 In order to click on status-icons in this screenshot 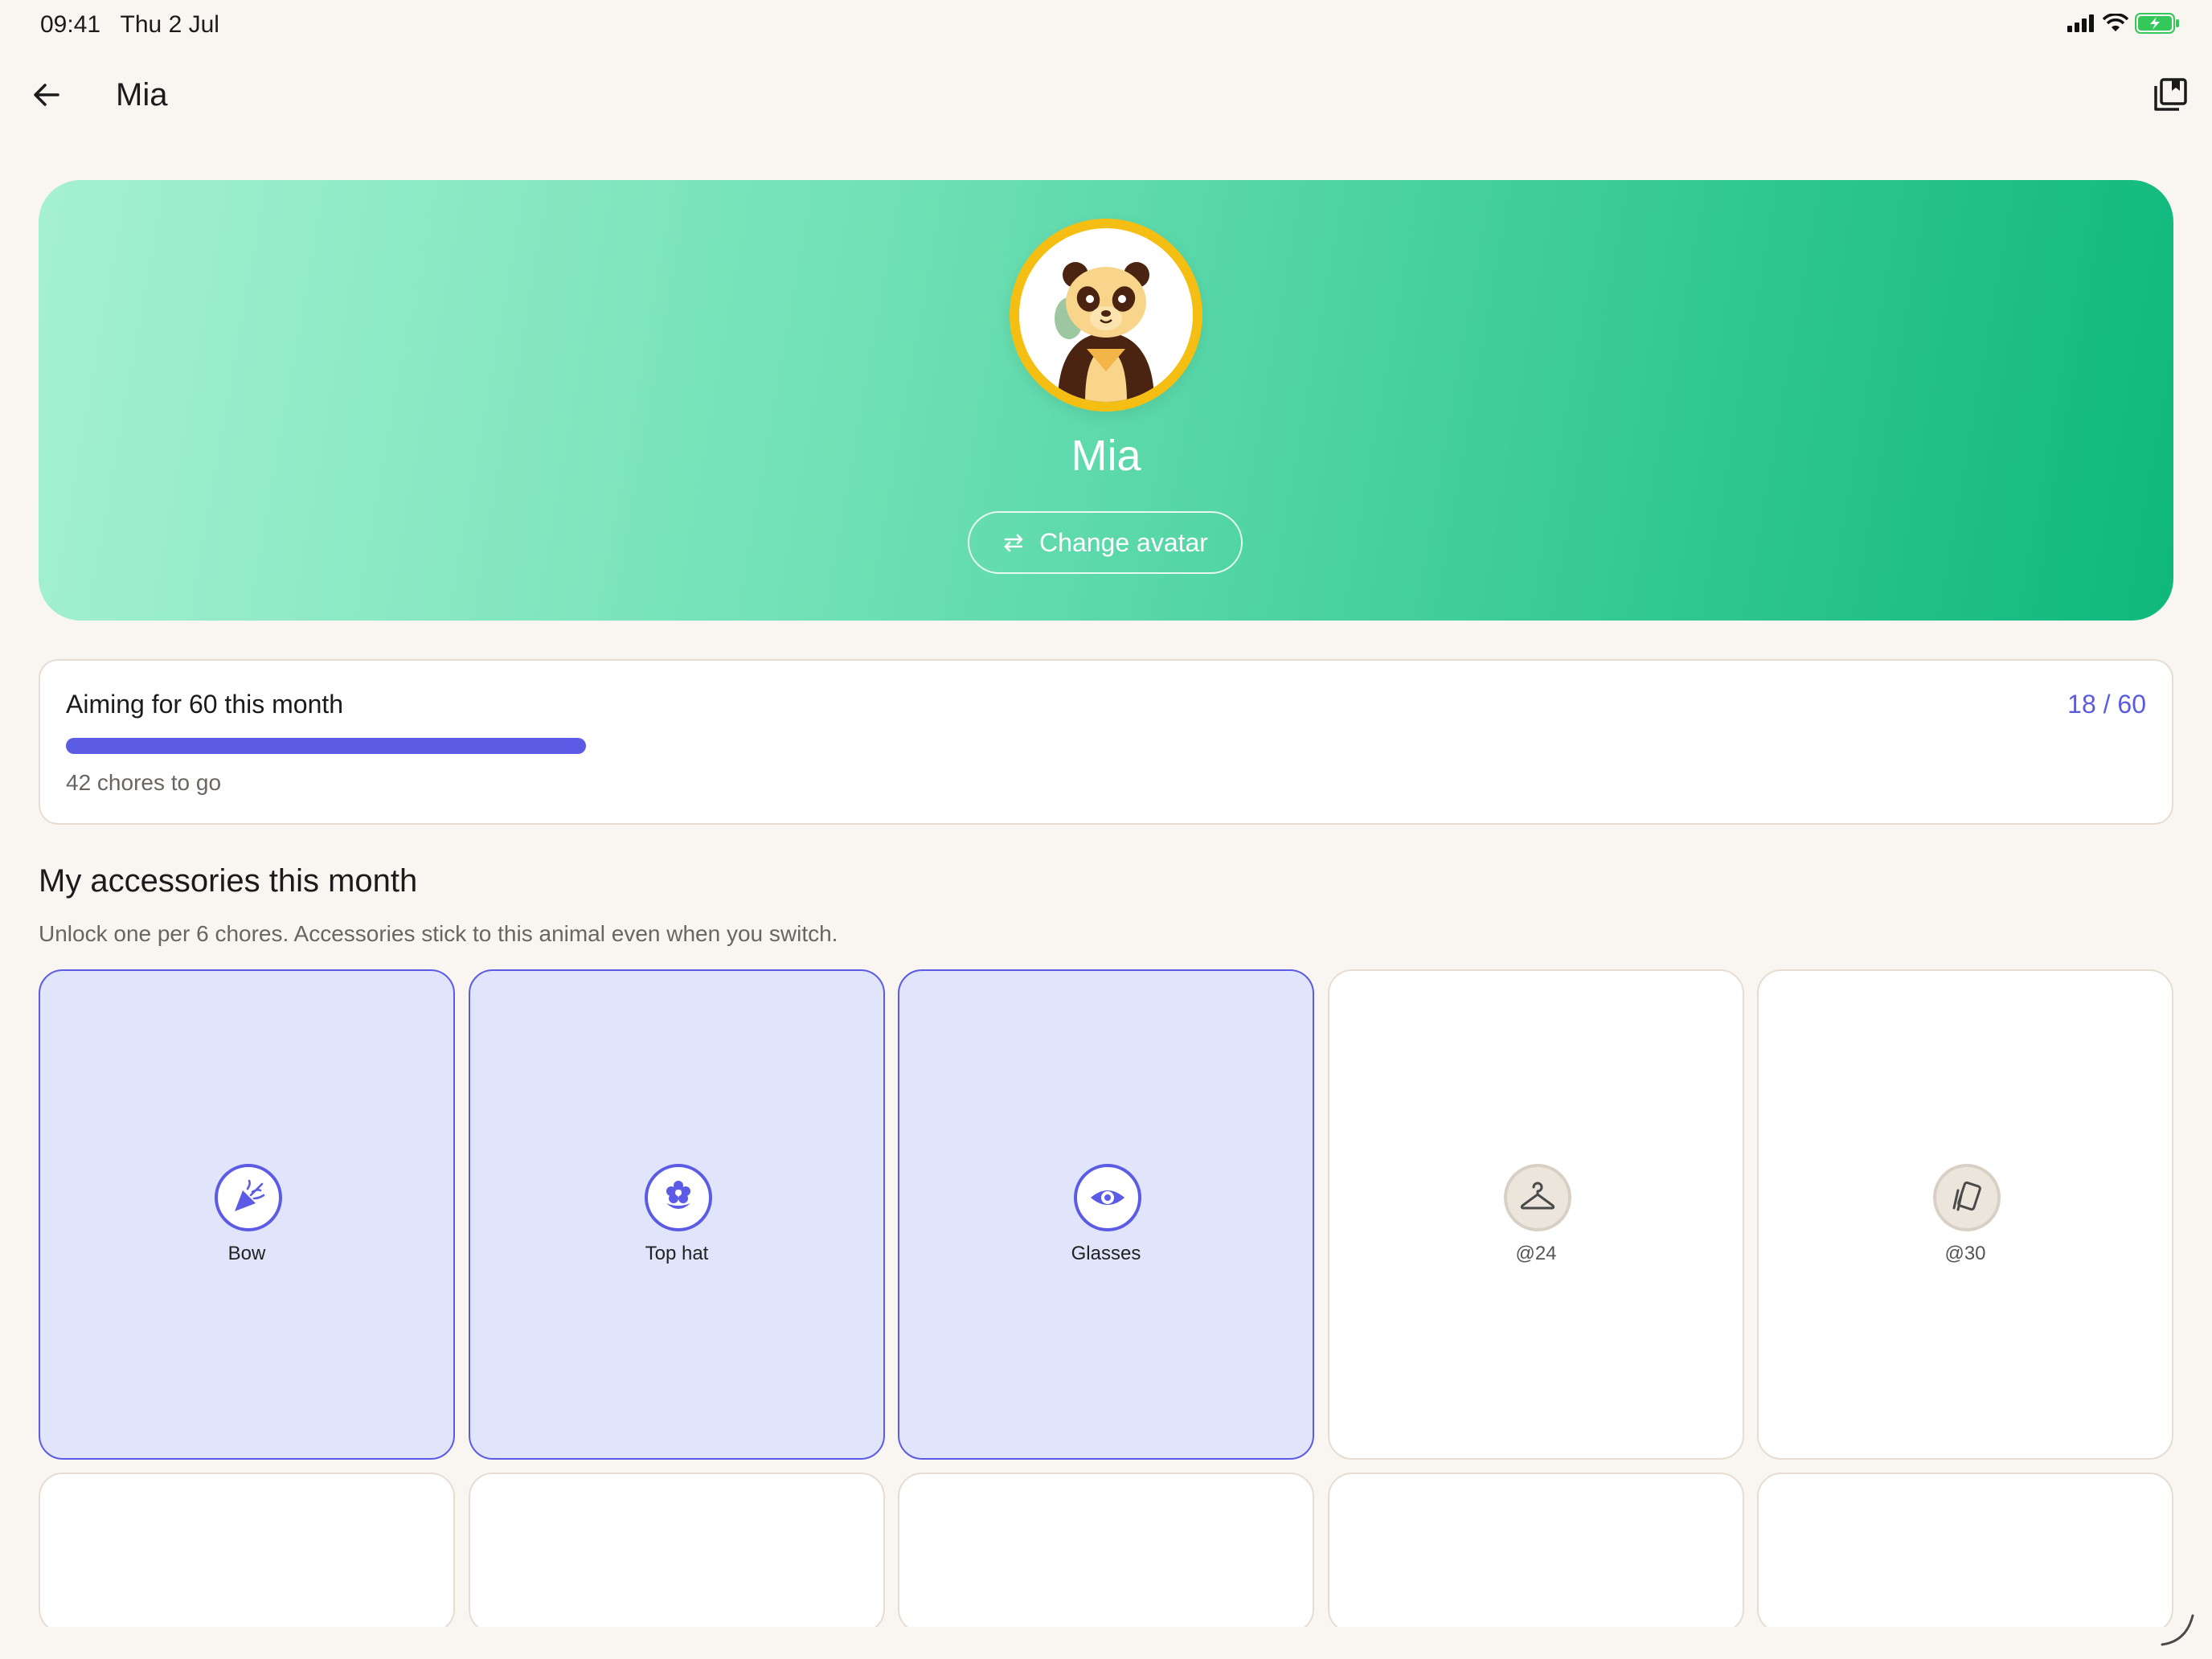, I will do `click(2123, 23)`.